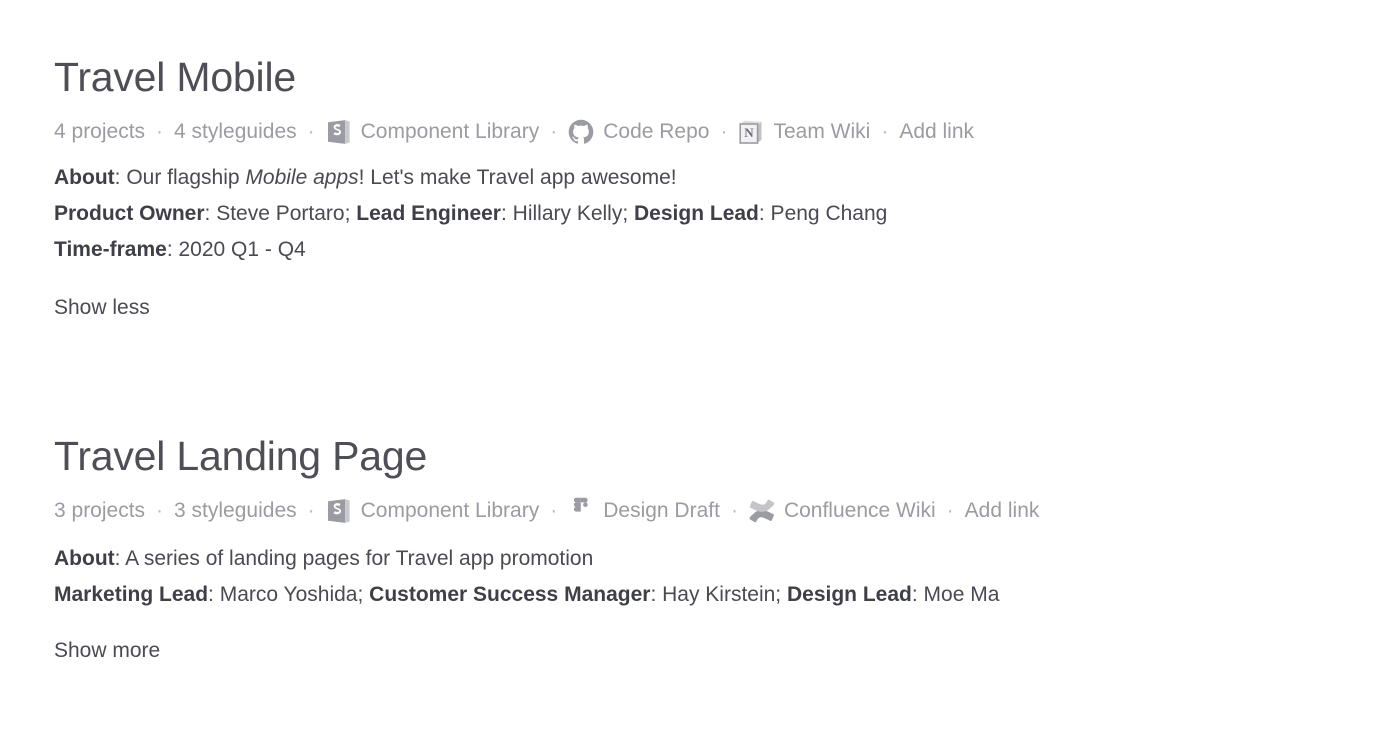  Describe the element at coordinates (762, 511) in the screenshot. I see `confluence-icon` at that location.